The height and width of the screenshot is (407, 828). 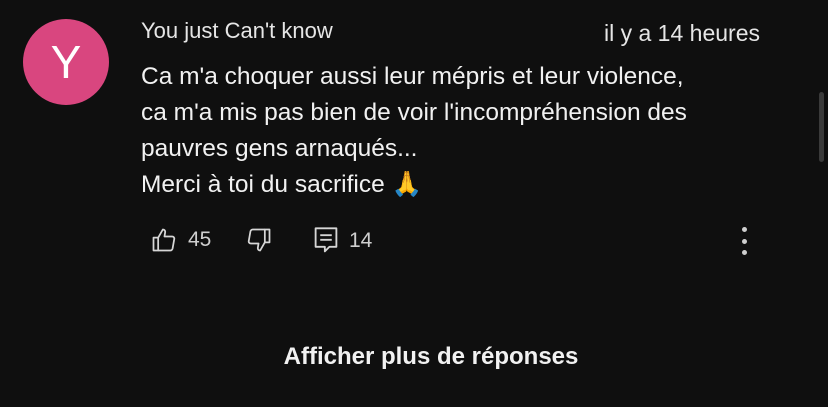 What do you see at coordinates (326, 241) in the screenshot?
I see `reply-comment-icon` at bounding box center [326, 241].